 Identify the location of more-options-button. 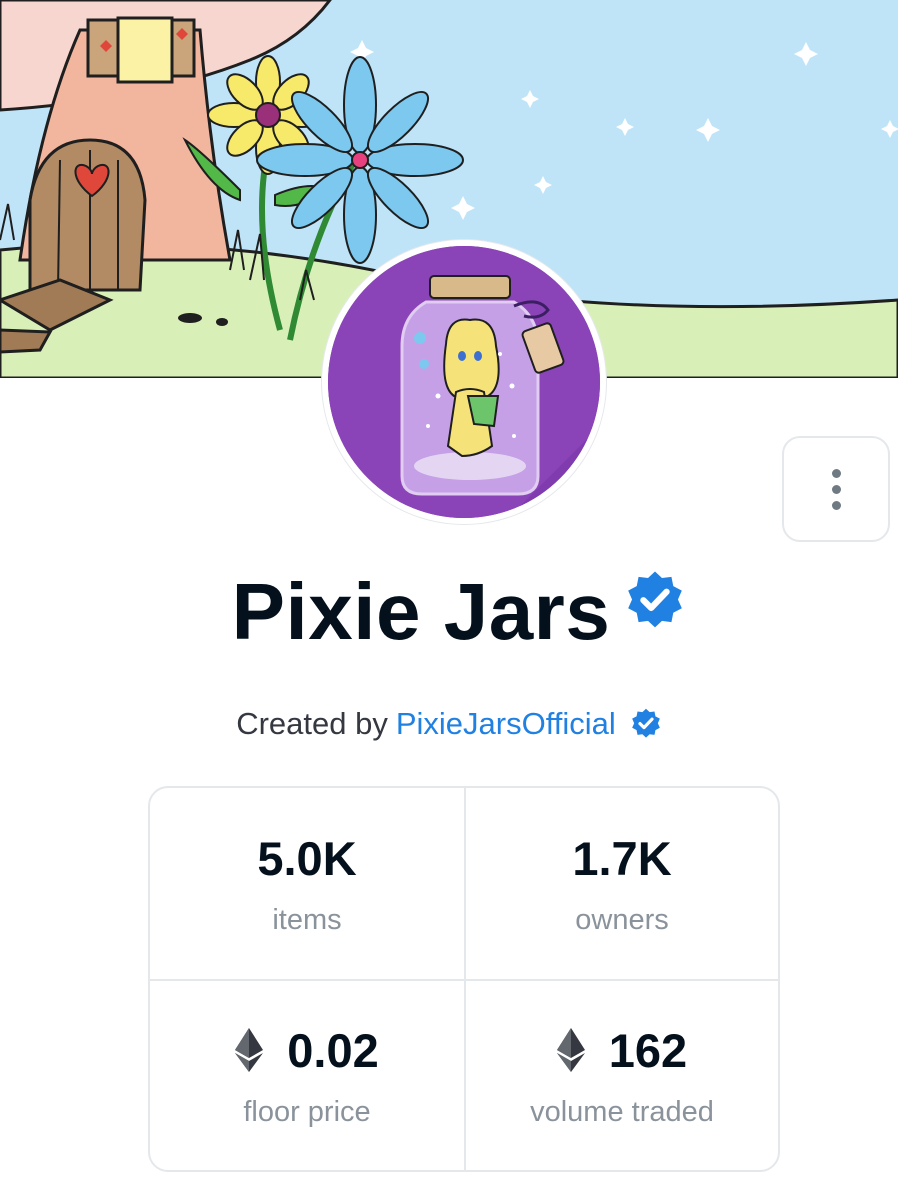
(836, 489).